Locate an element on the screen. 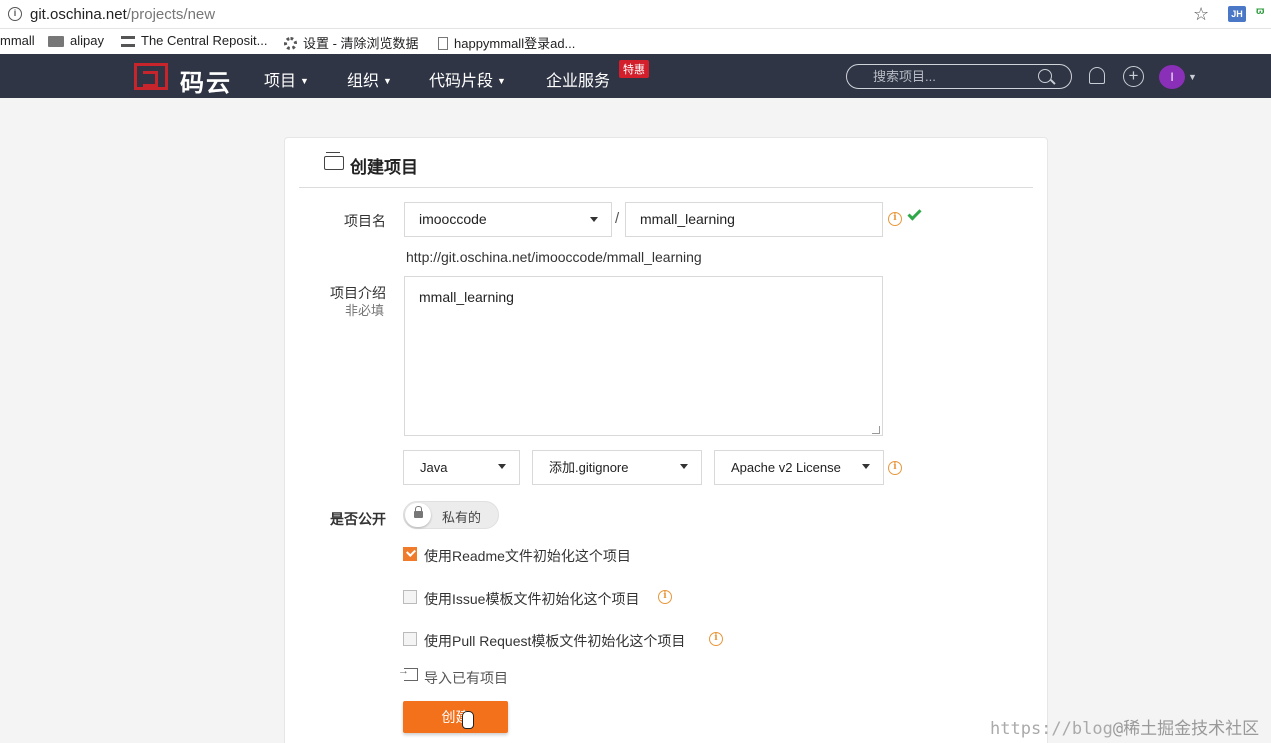 This screenshot has width=1271, height=743. search-icon is located at coordinates (1045, 76).